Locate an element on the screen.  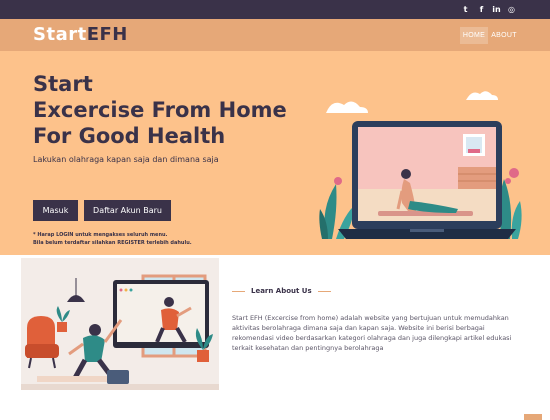
nav-home-link: HOME is located at coordinates (474, 35).